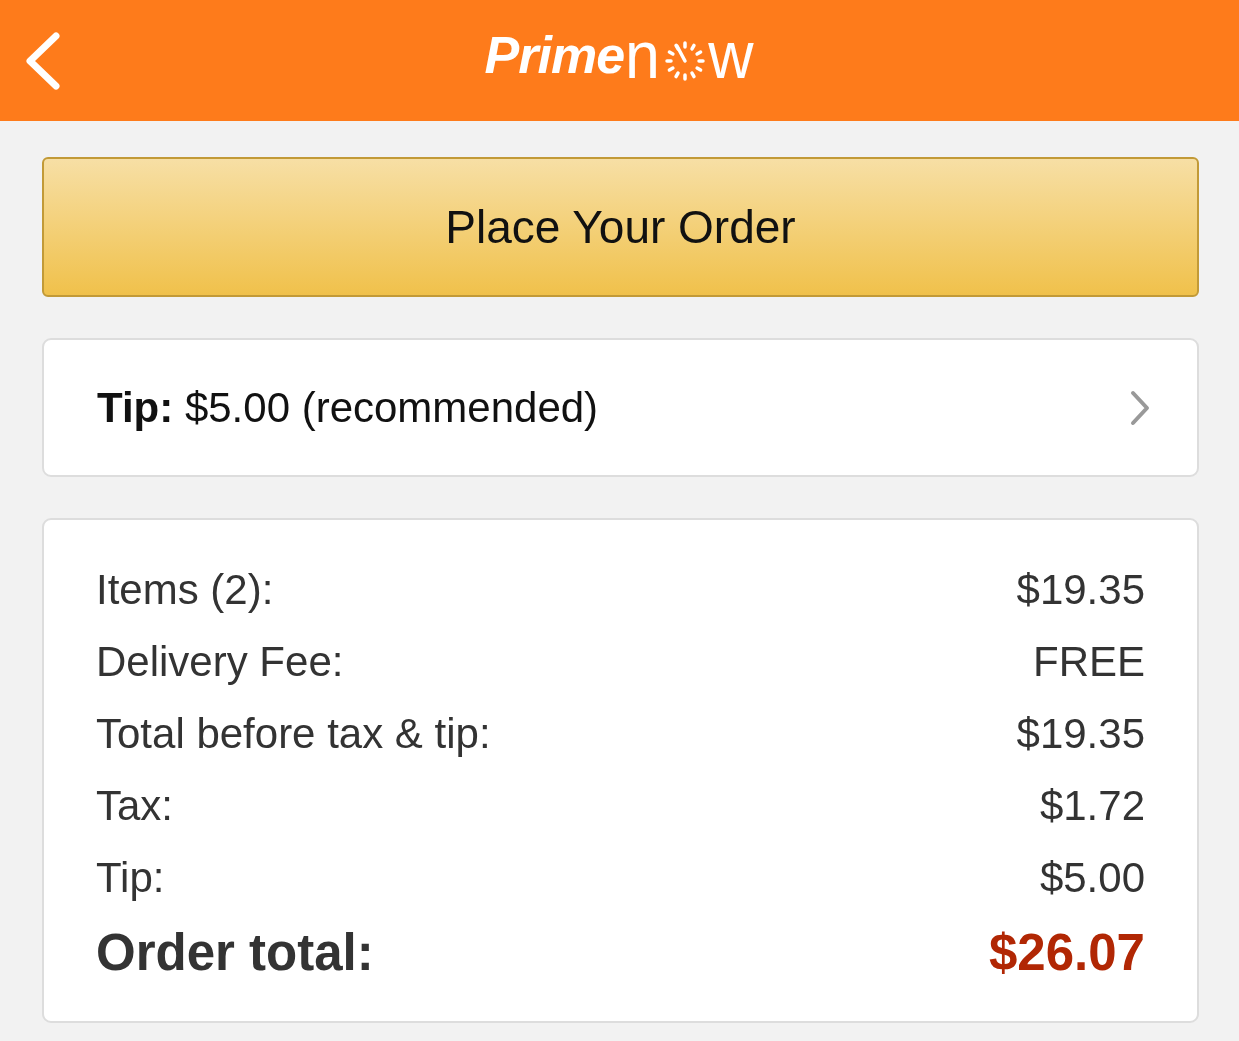 The image size is (1239, 1041). What do you see at coordinates (684, 60) in the screenshot?
I see `clock-icon` at bounding box center [684, 60].